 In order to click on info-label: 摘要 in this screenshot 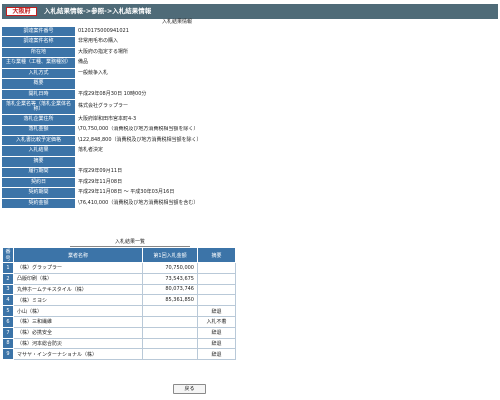, I will do `click(38, 161)`.